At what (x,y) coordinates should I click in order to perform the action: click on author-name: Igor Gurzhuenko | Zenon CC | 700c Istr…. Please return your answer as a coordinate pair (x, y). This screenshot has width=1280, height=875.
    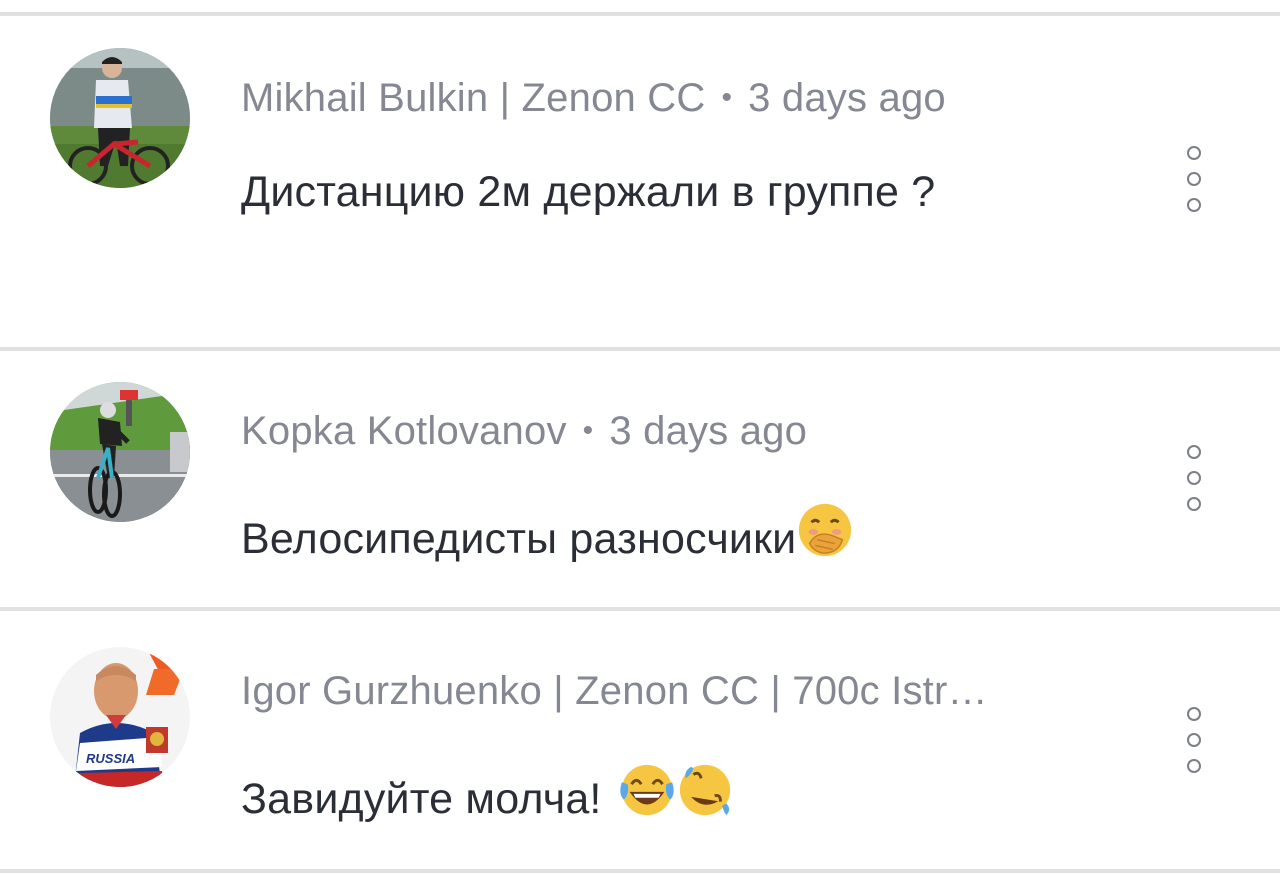
    Looking at the image, I should click on (614, 691).